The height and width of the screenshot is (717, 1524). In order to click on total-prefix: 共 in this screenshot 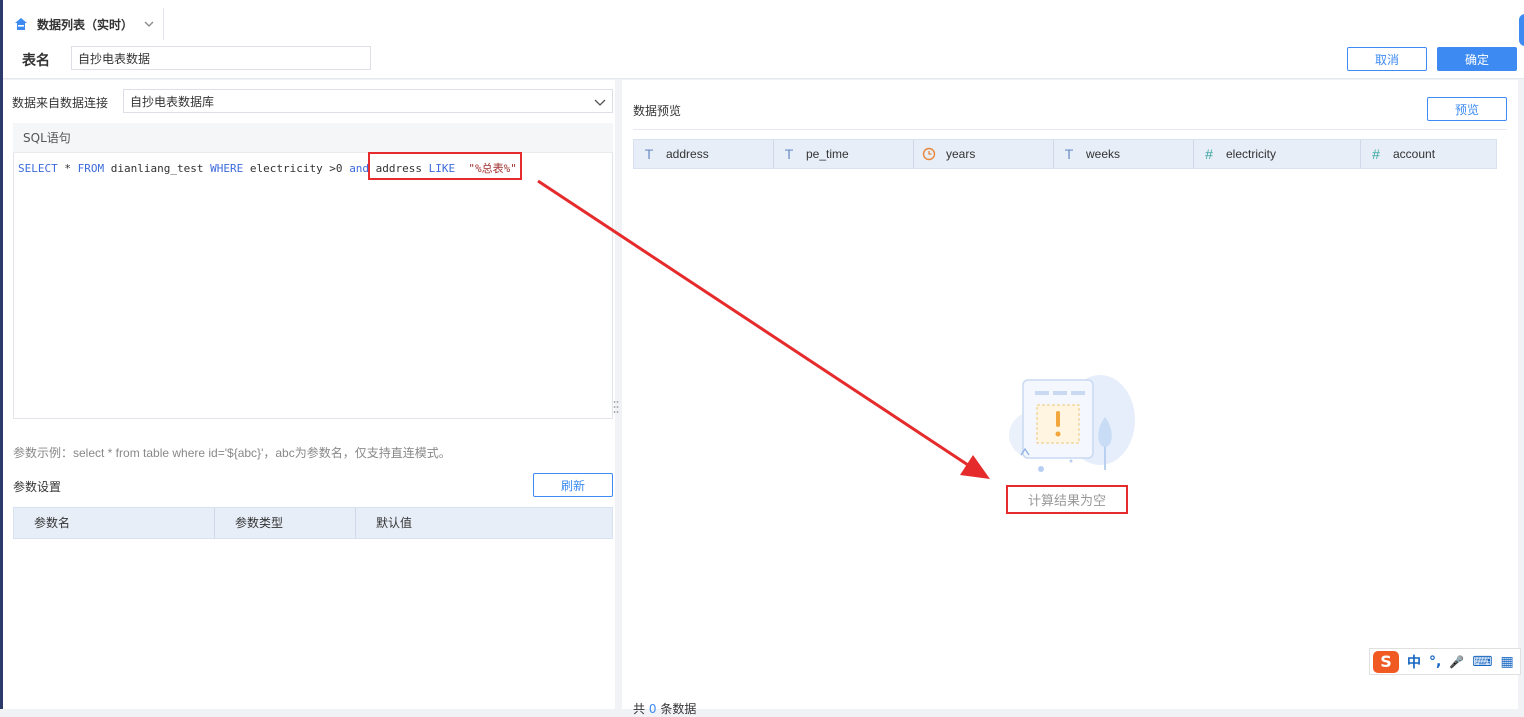, I will do `click(639, 709)`.